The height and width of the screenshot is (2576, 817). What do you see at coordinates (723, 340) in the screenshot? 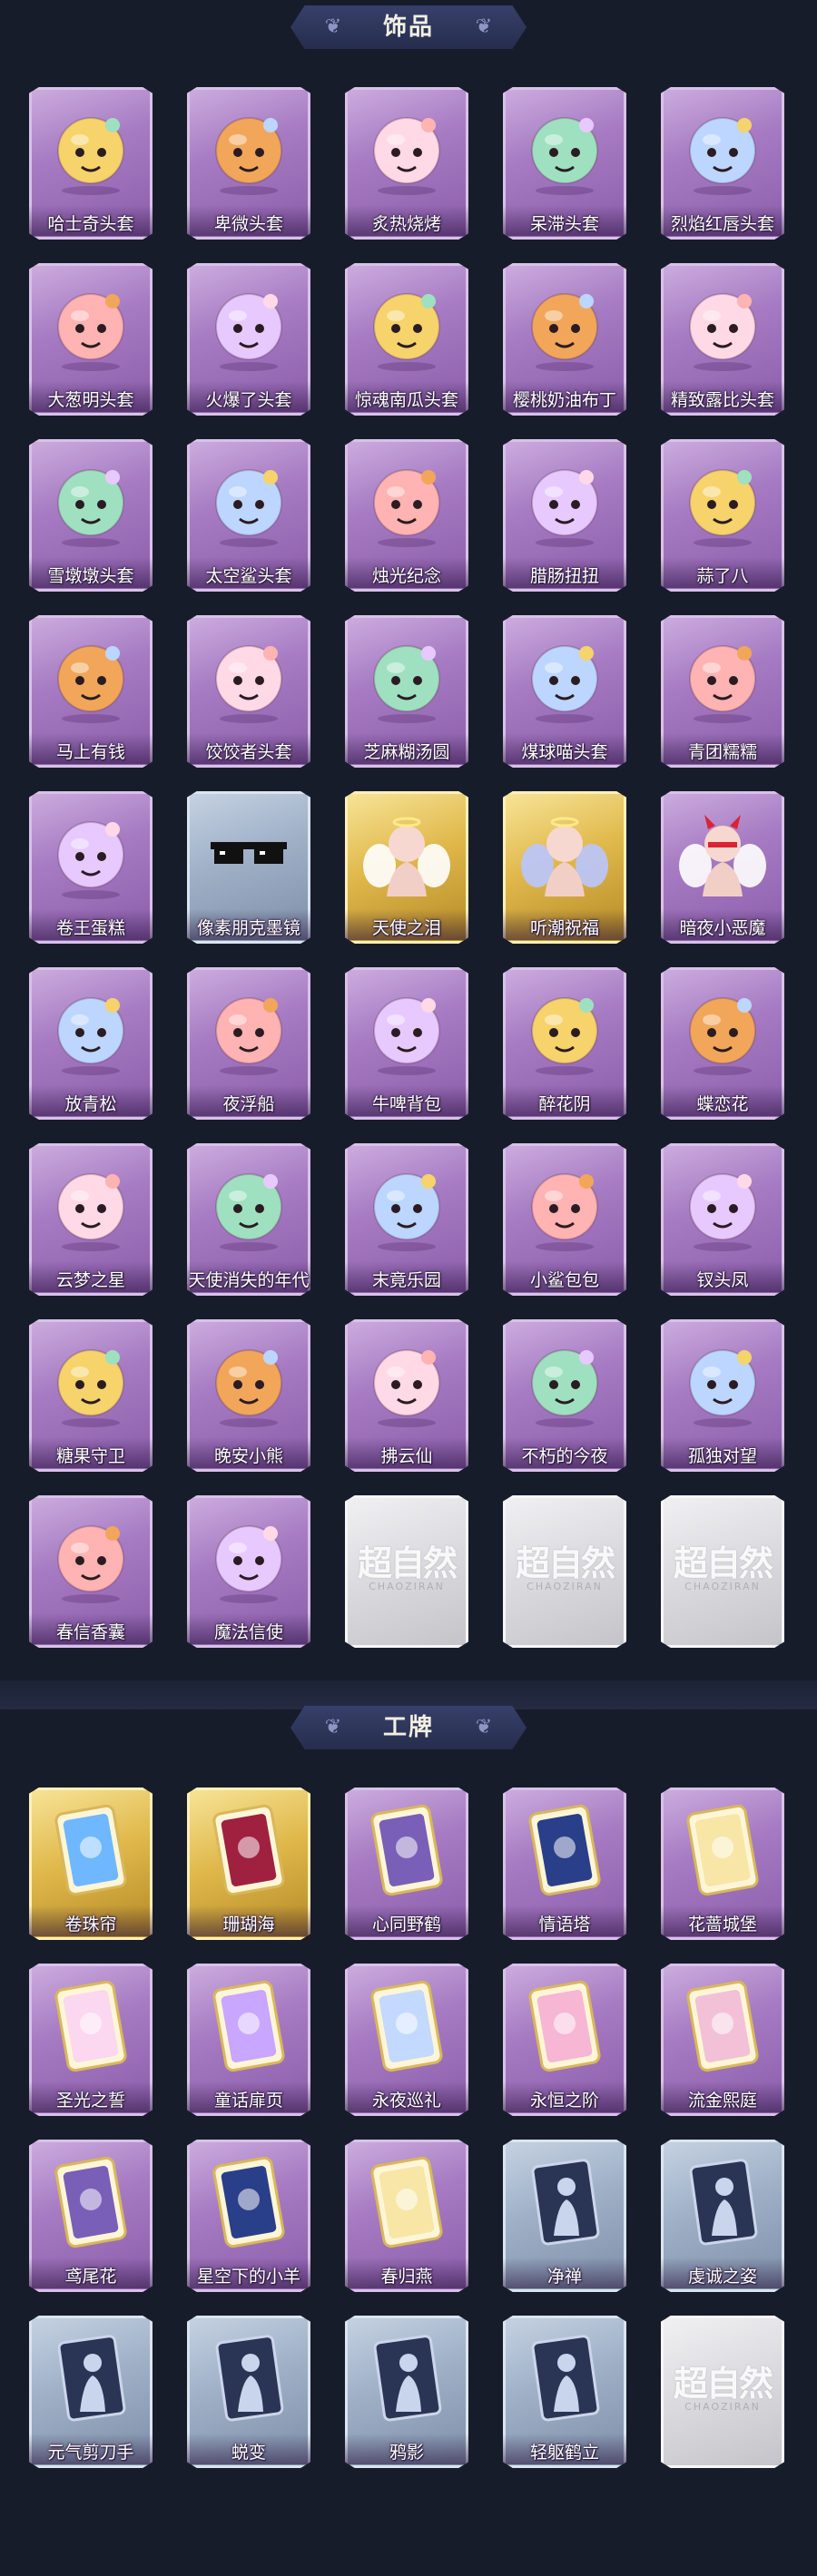
I see `item-card: 精致露比头套` at bounding box center [723, 340].